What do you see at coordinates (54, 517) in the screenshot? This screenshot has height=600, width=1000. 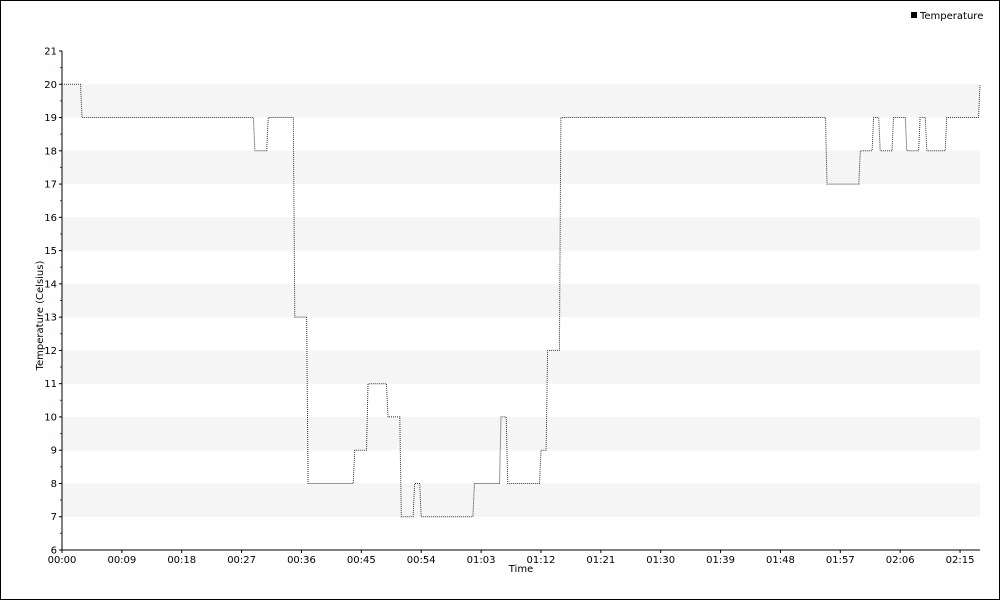 I see `y-tick-label: 7` at bounding box center [54, 517].